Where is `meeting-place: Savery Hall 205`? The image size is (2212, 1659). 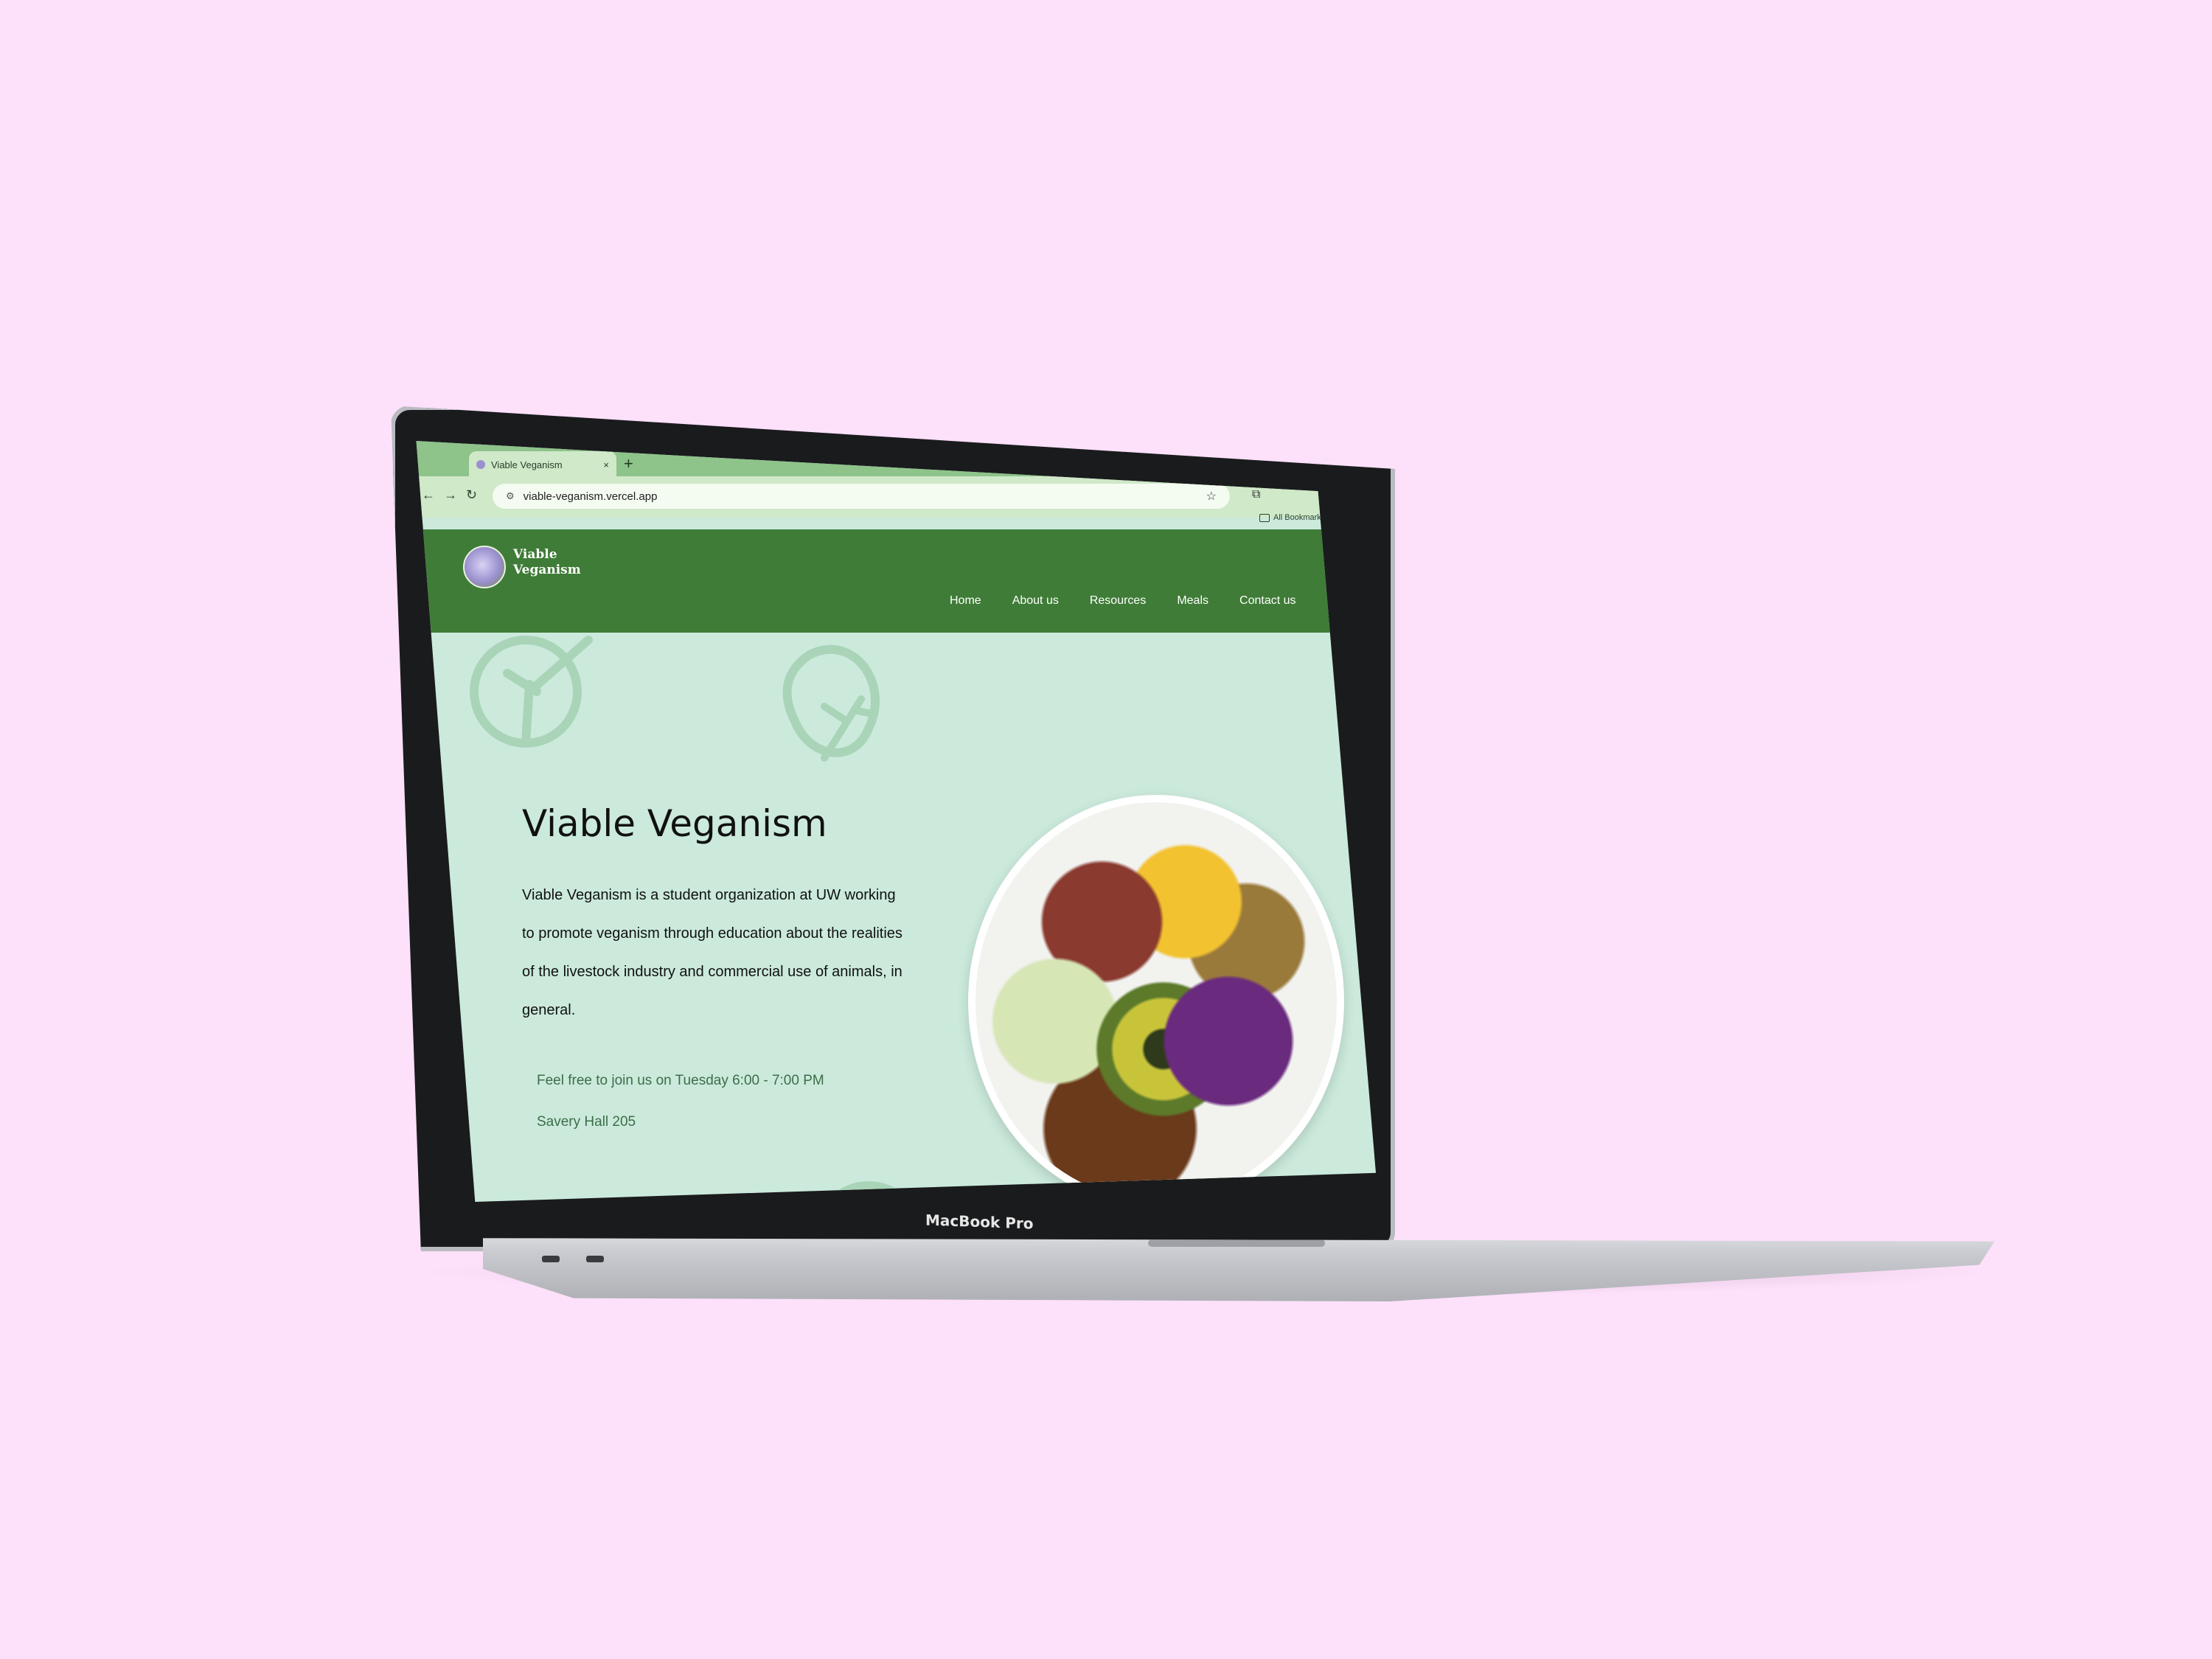
meeting-place: Savery Hall 205 is located at coordinates (586, 1122).